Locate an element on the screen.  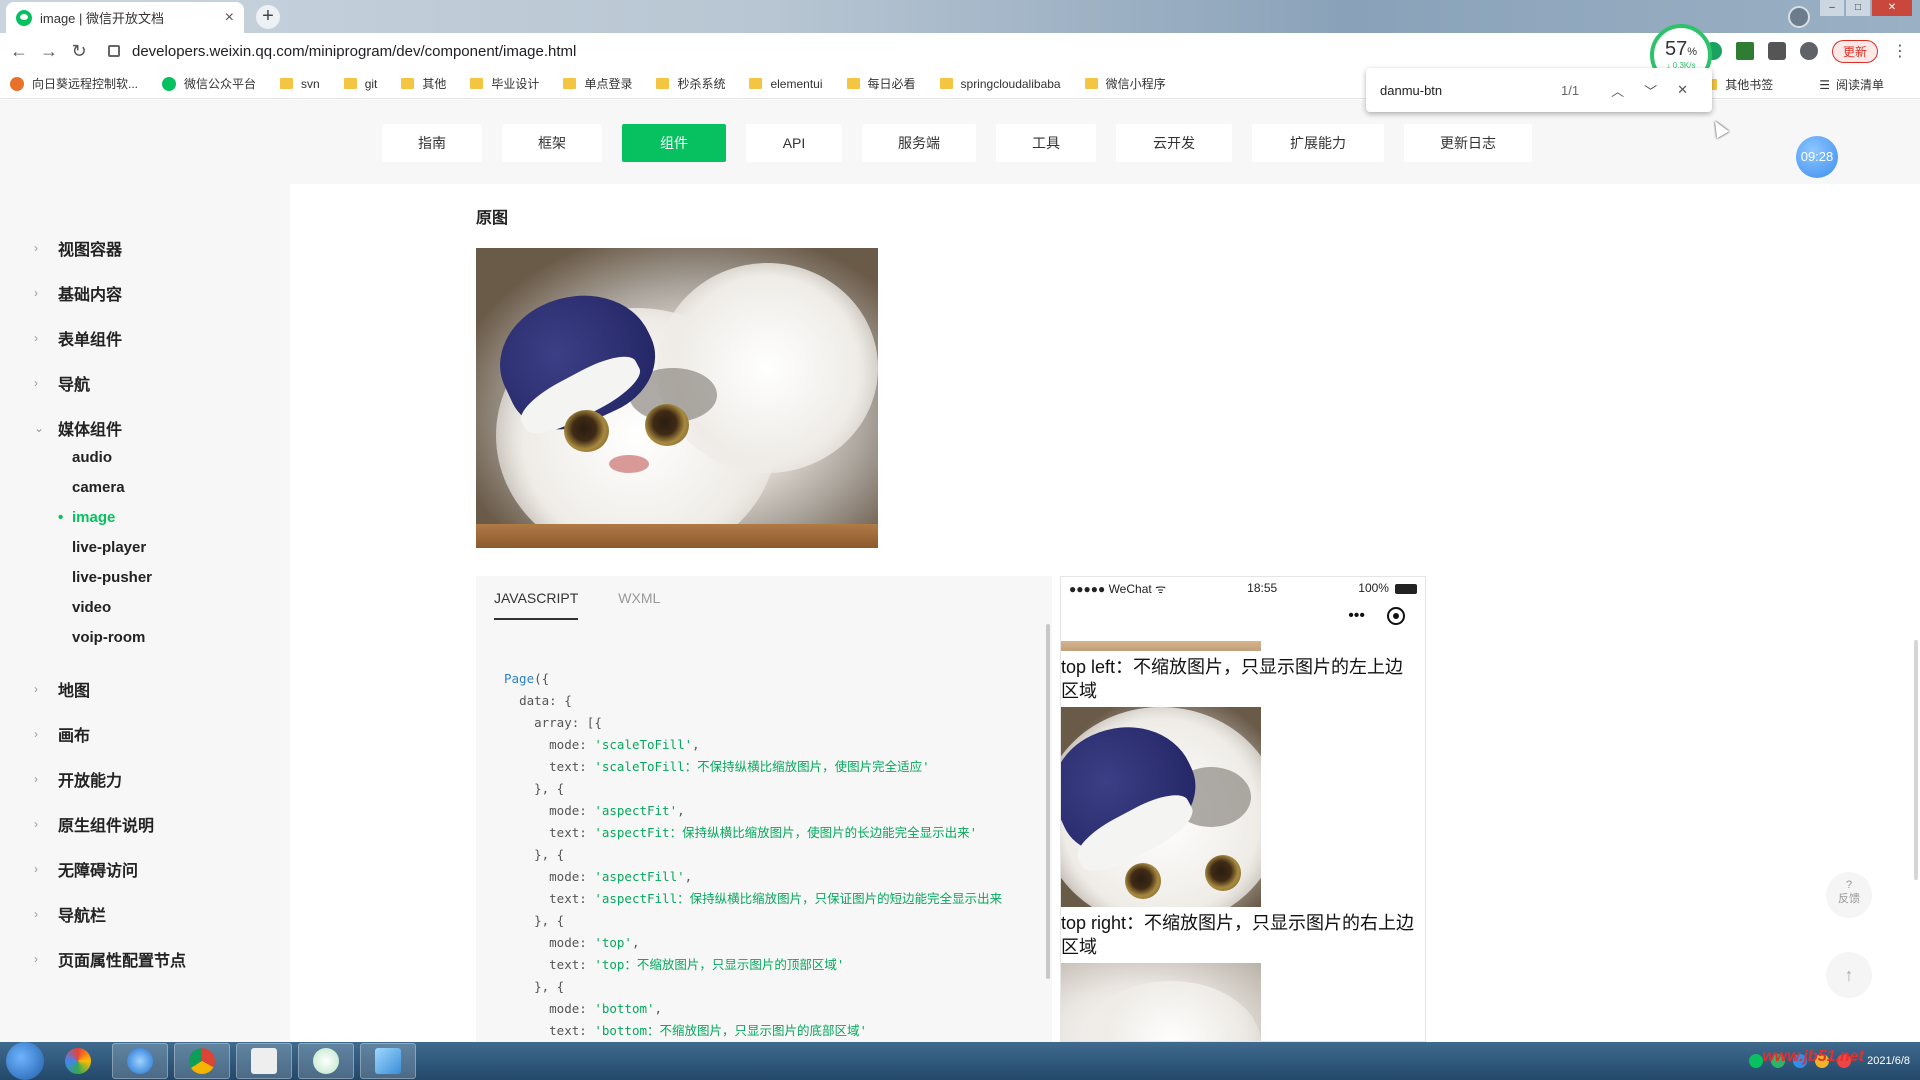
sidebar-item-basic-content: › 基础内容 is located at coordinates (78, 293).